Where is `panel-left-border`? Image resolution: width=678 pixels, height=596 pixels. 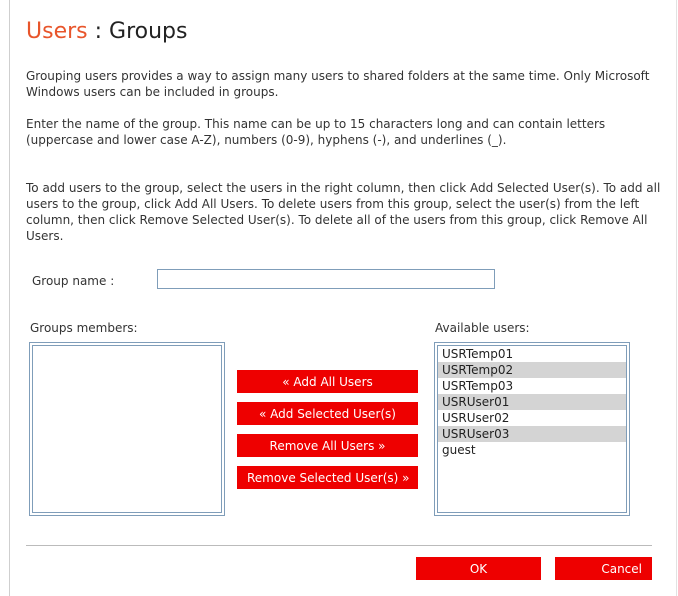
panel-left-border is located at coordinates (9, 298).